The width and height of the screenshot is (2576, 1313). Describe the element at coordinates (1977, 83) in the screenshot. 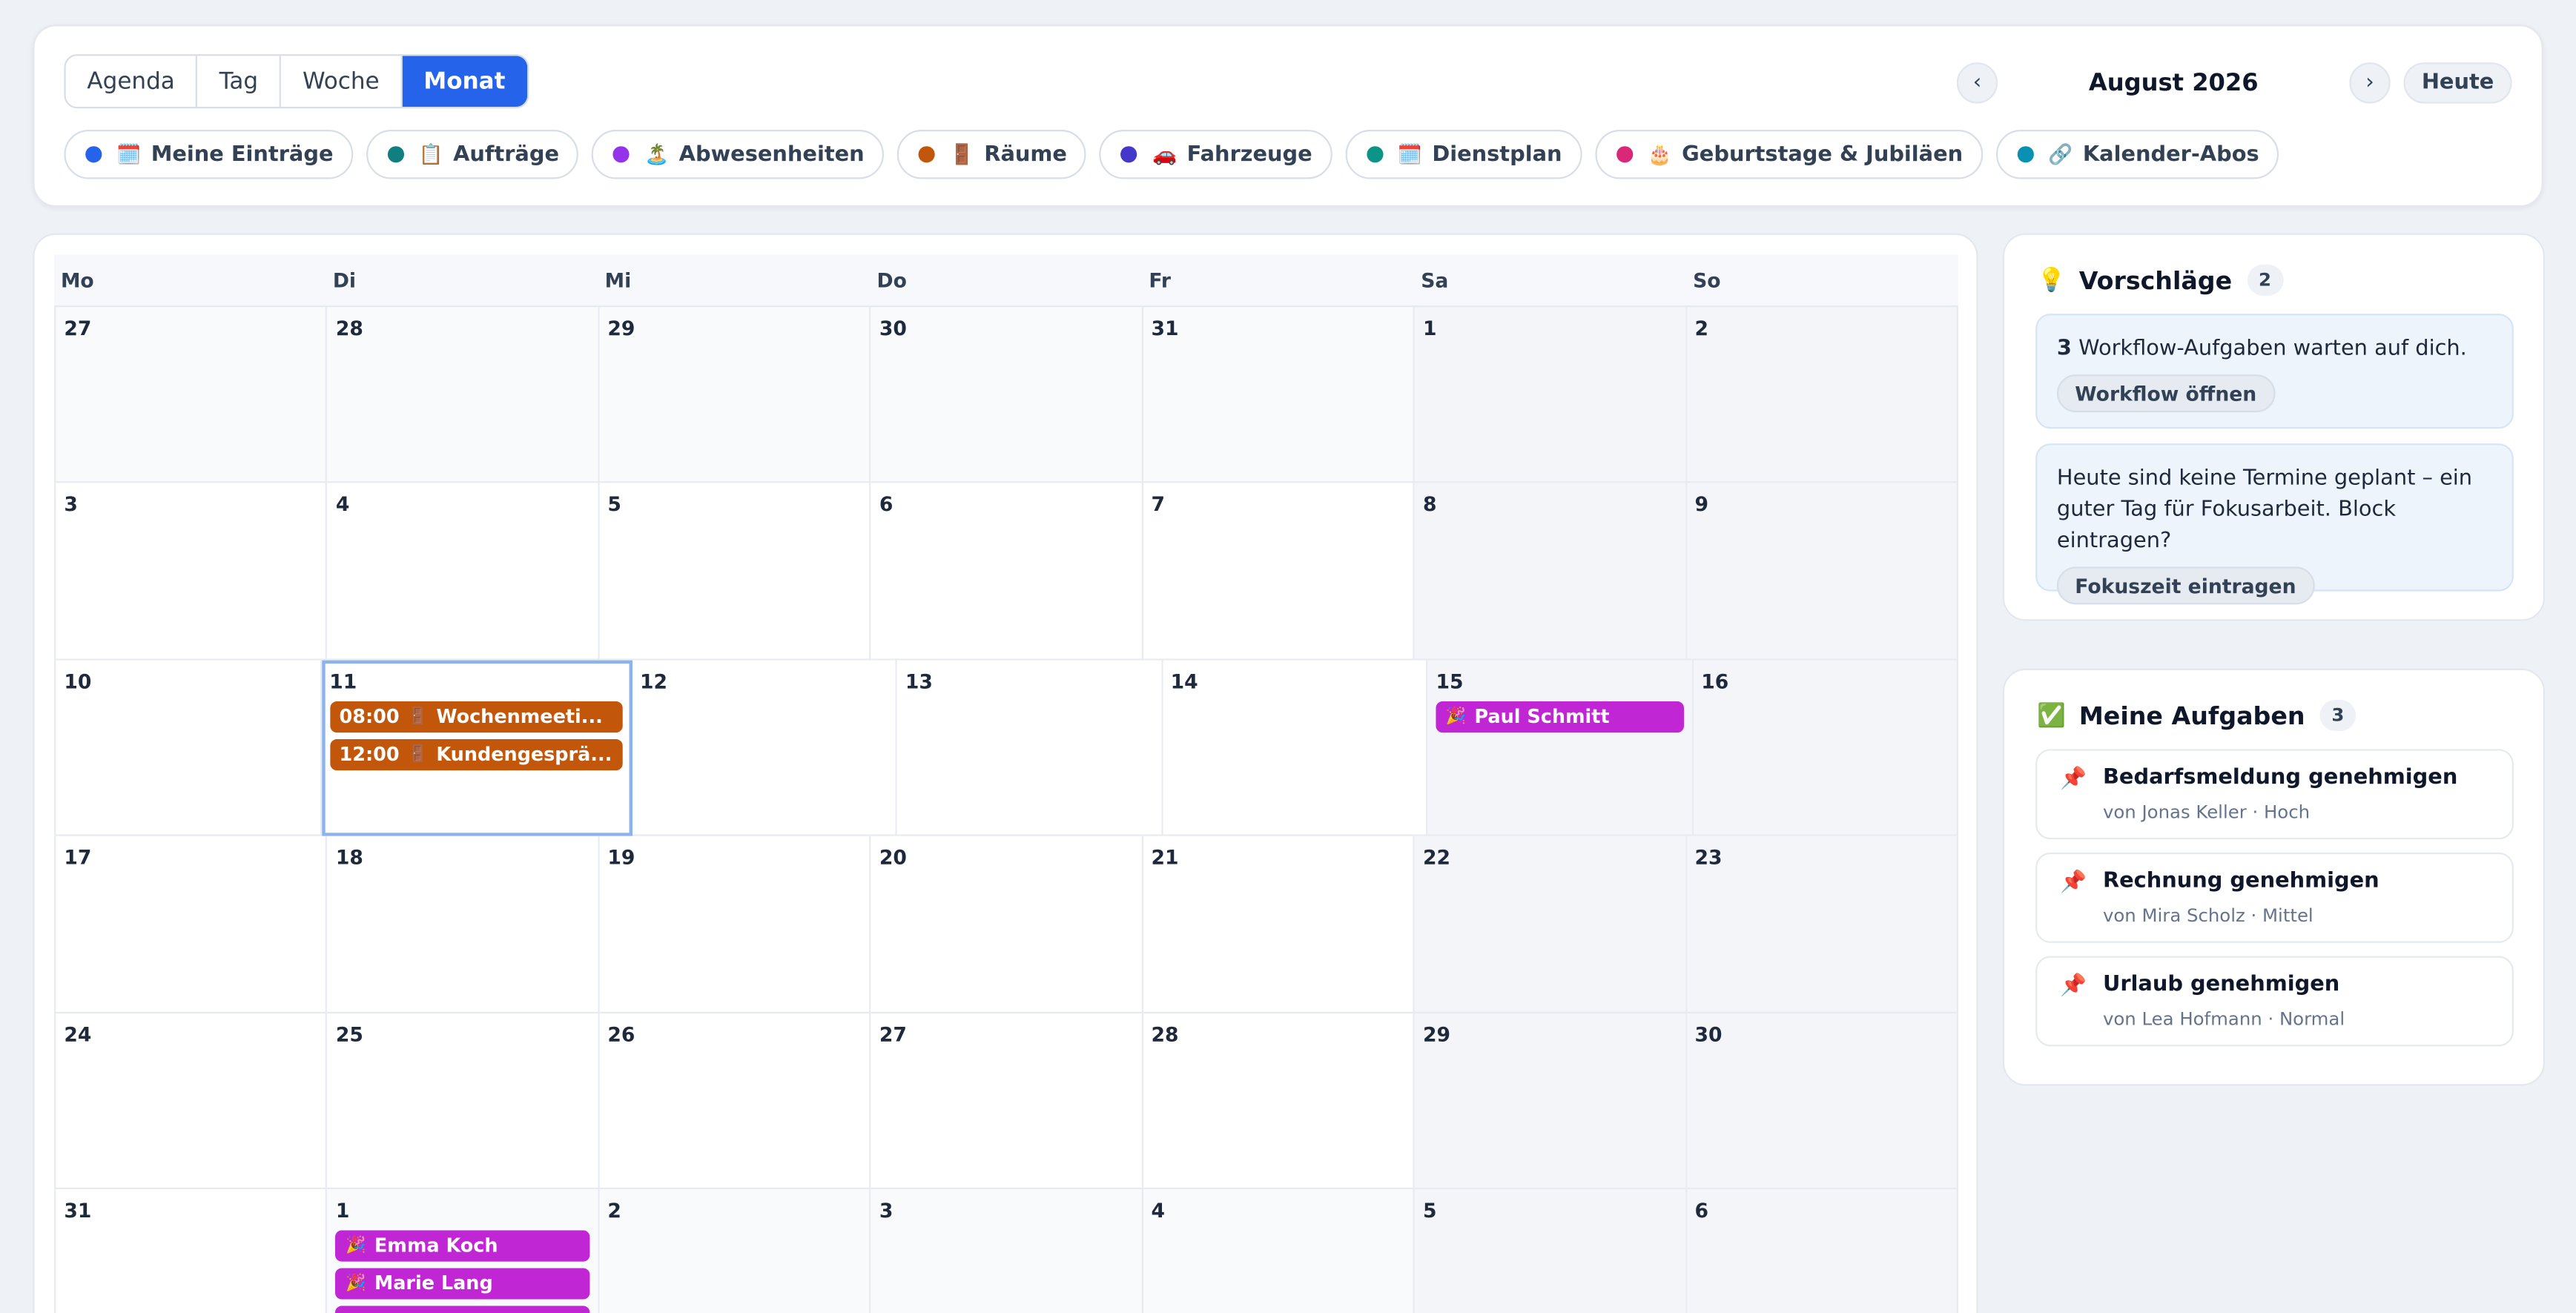

I see `prev-month-button: ‹` at that location.